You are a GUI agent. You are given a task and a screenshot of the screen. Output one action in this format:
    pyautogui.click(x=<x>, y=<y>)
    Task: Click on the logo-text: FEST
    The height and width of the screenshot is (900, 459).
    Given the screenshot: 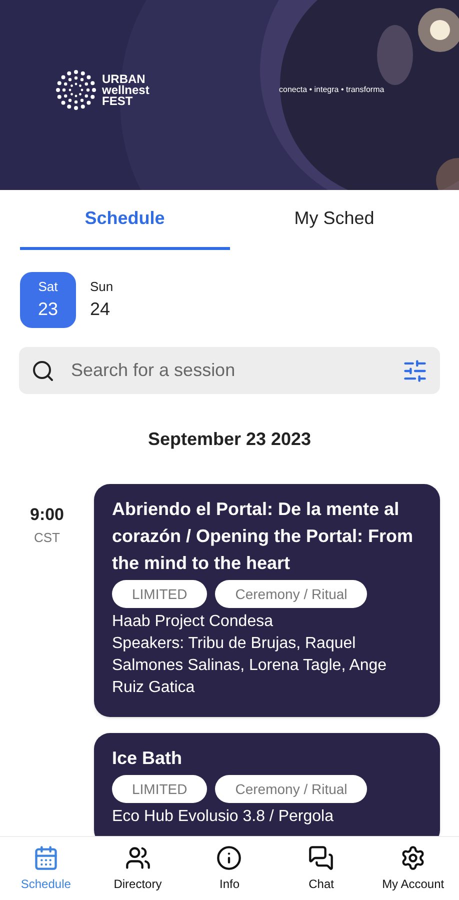 What is the action you would take?
    pyautogui.click(x=117, y=101)
    